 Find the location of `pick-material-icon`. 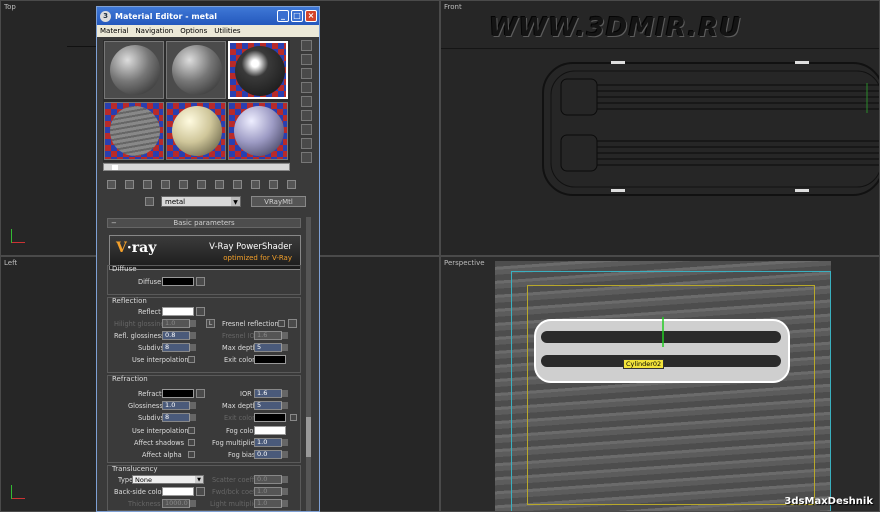

pick-material-icon is located at coordinates (149, 201).